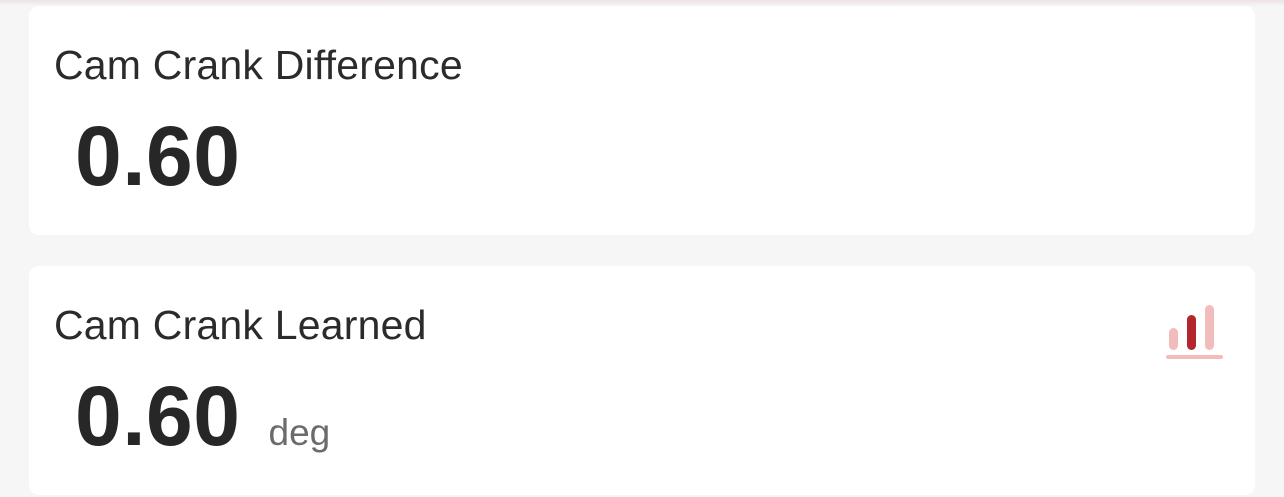  I want to click on metric-value-row: 0.60, so click(158, 156).